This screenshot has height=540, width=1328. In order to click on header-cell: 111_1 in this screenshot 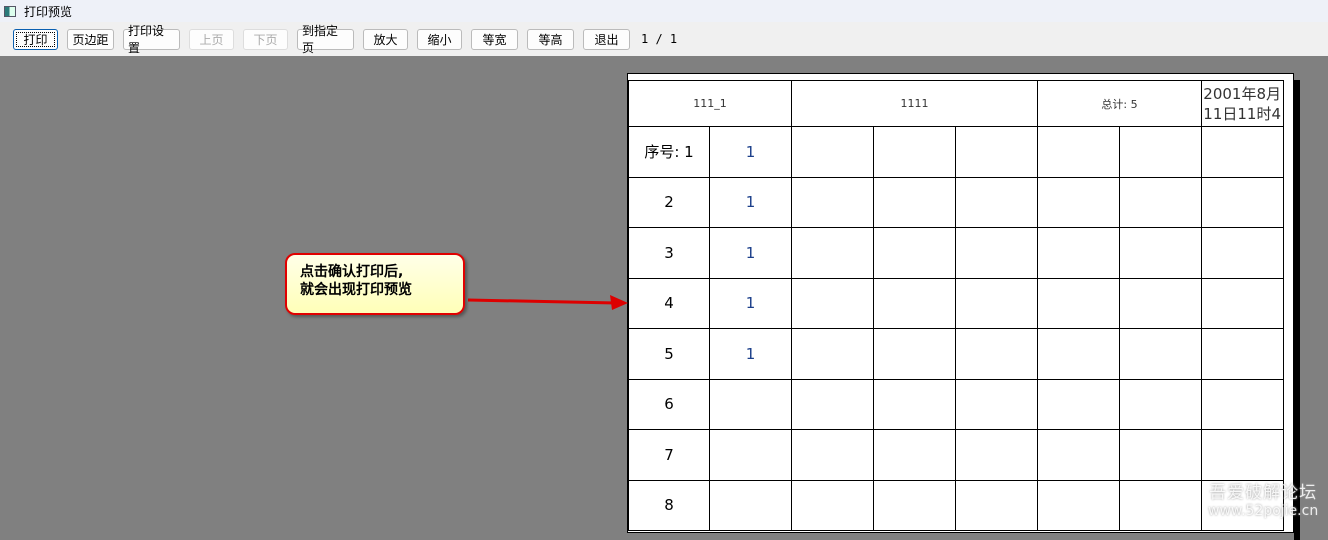, I will do `click(710, 103)`.